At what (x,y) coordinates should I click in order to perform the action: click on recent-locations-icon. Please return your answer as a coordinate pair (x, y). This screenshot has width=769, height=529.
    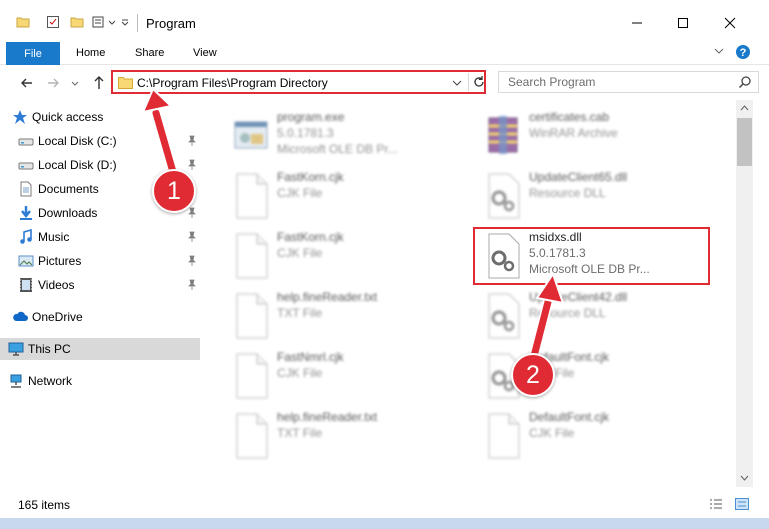
    Looking at the image, I should click on (75, 83).